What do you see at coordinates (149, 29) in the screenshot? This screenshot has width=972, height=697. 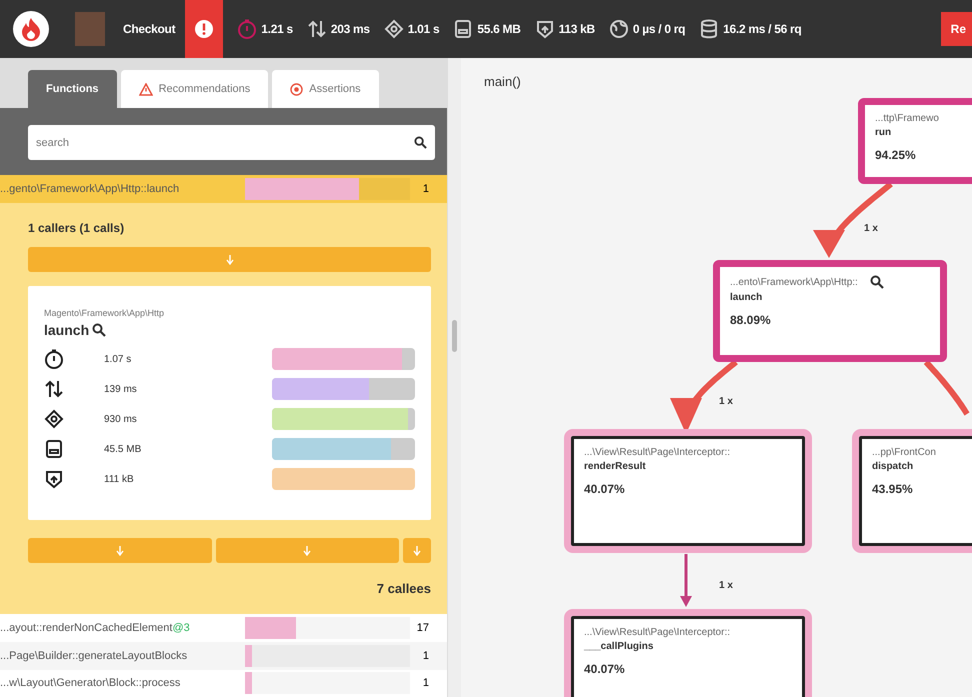 I see `page-name: Checkout` at bounding box center [149, 29].